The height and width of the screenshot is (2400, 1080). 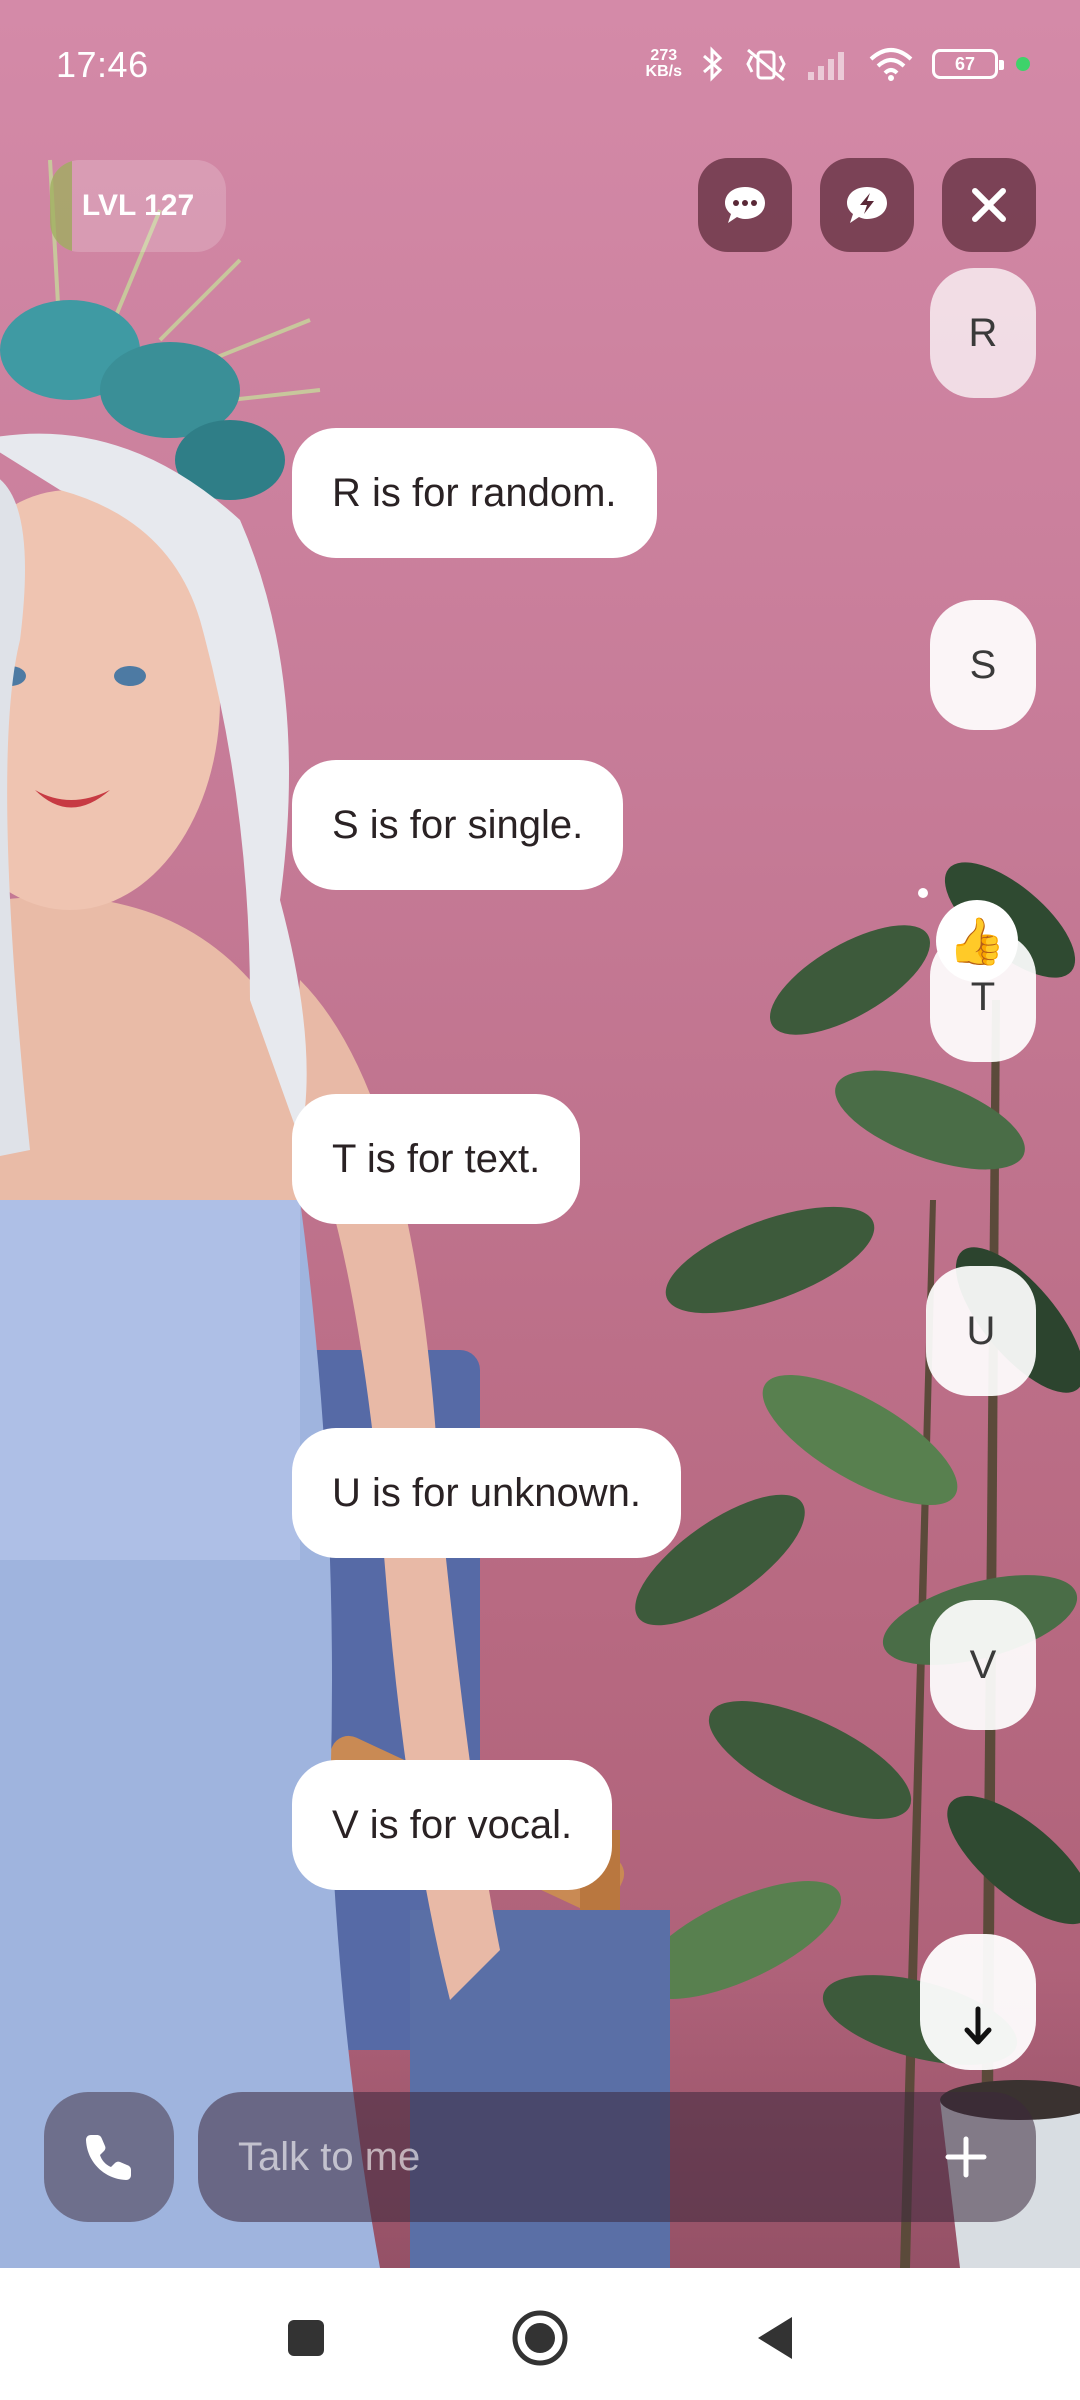 I want to click on recents-icon, so click(x=306, y=2338).